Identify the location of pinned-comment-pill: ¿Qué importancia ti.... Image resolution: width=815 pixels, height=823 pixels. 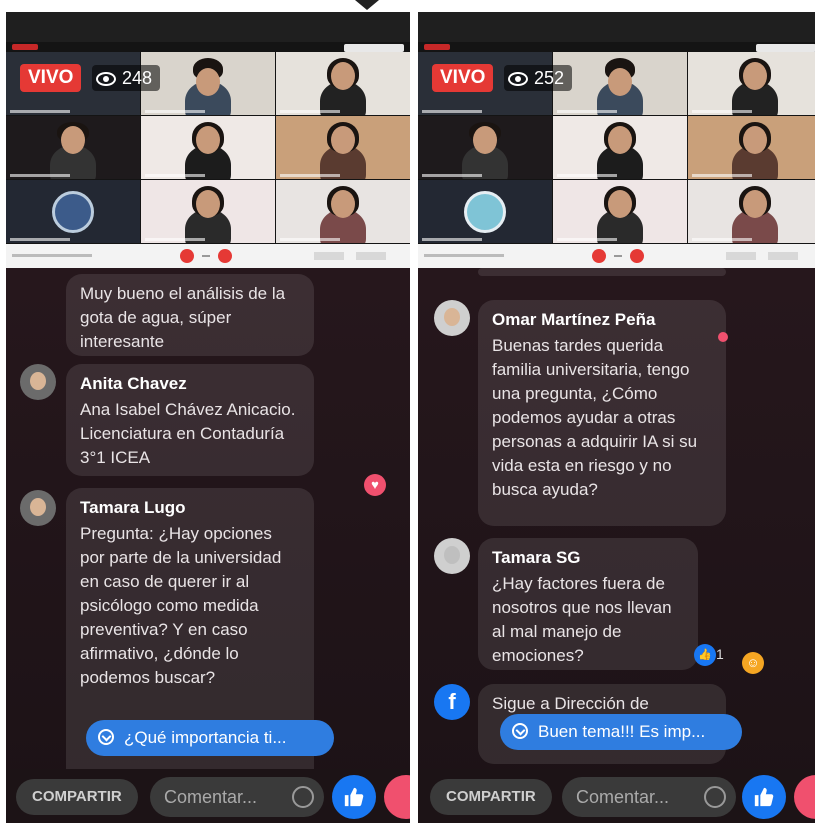
(210, 738).